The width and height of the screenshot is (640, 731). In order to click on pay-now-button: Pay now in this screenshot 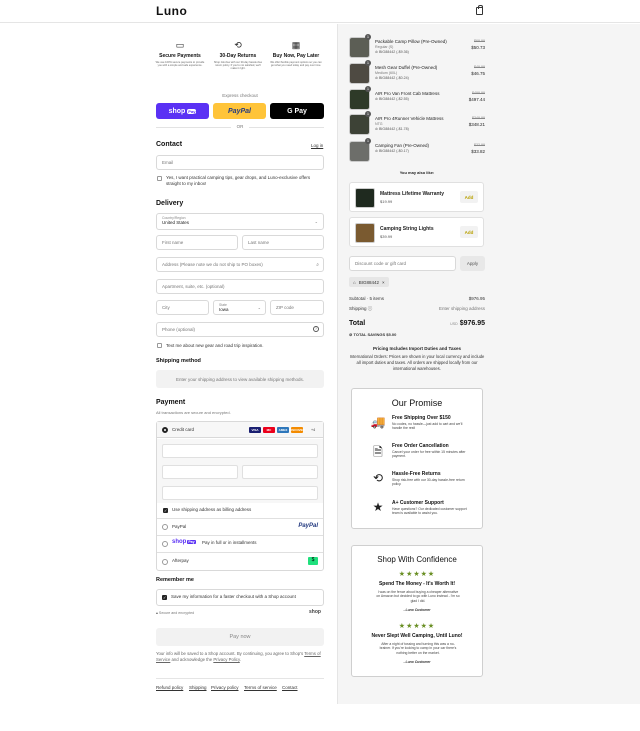, I will do `click(240, 637)`.